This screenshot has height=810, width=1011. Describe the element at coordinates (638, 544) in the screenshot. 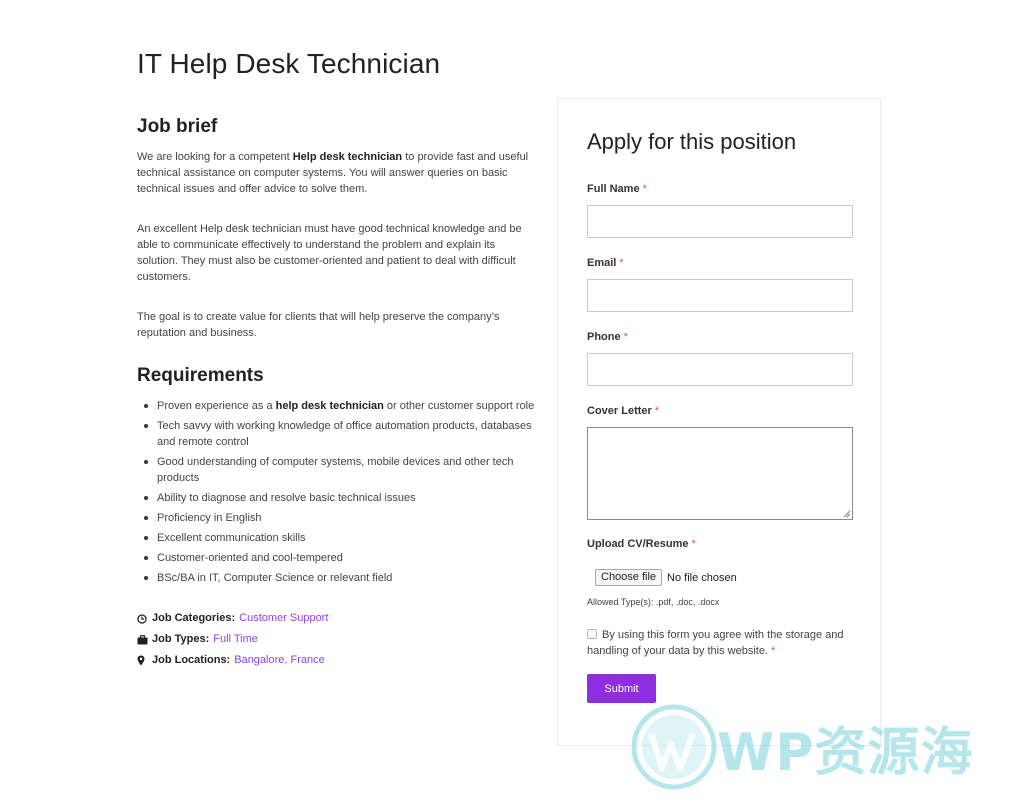

I see `upload-cv-label-text: Upload CV/Resume` at that location.